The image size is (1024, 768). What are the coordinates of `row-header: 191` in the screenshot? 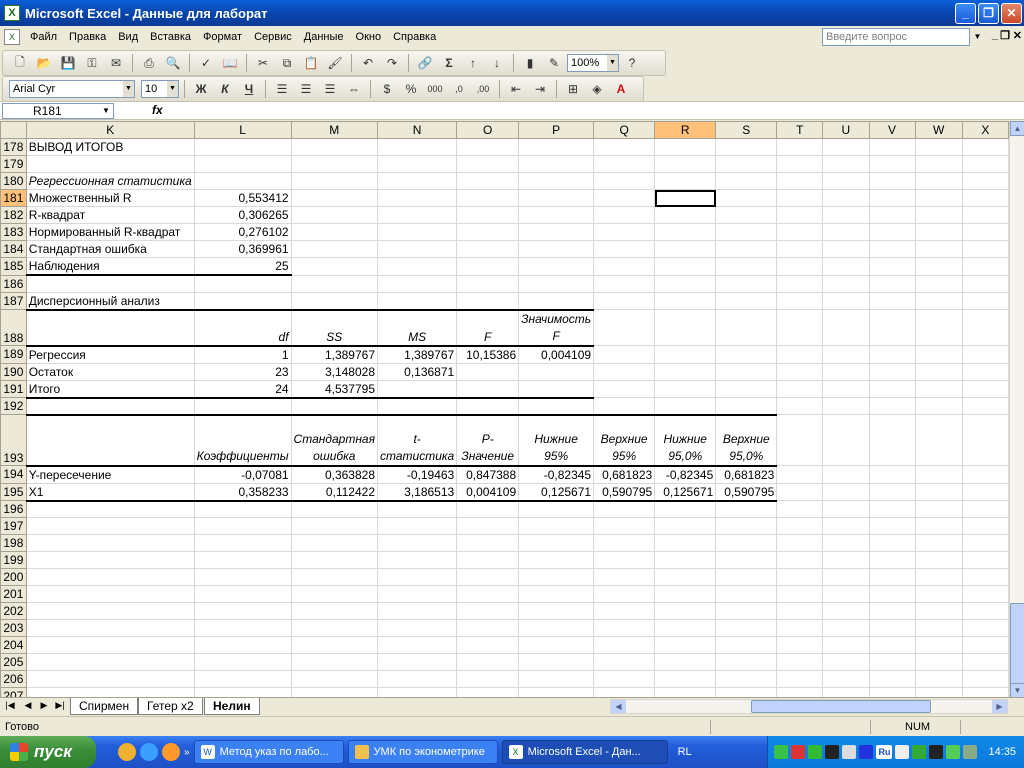 It's located at (13, 388).